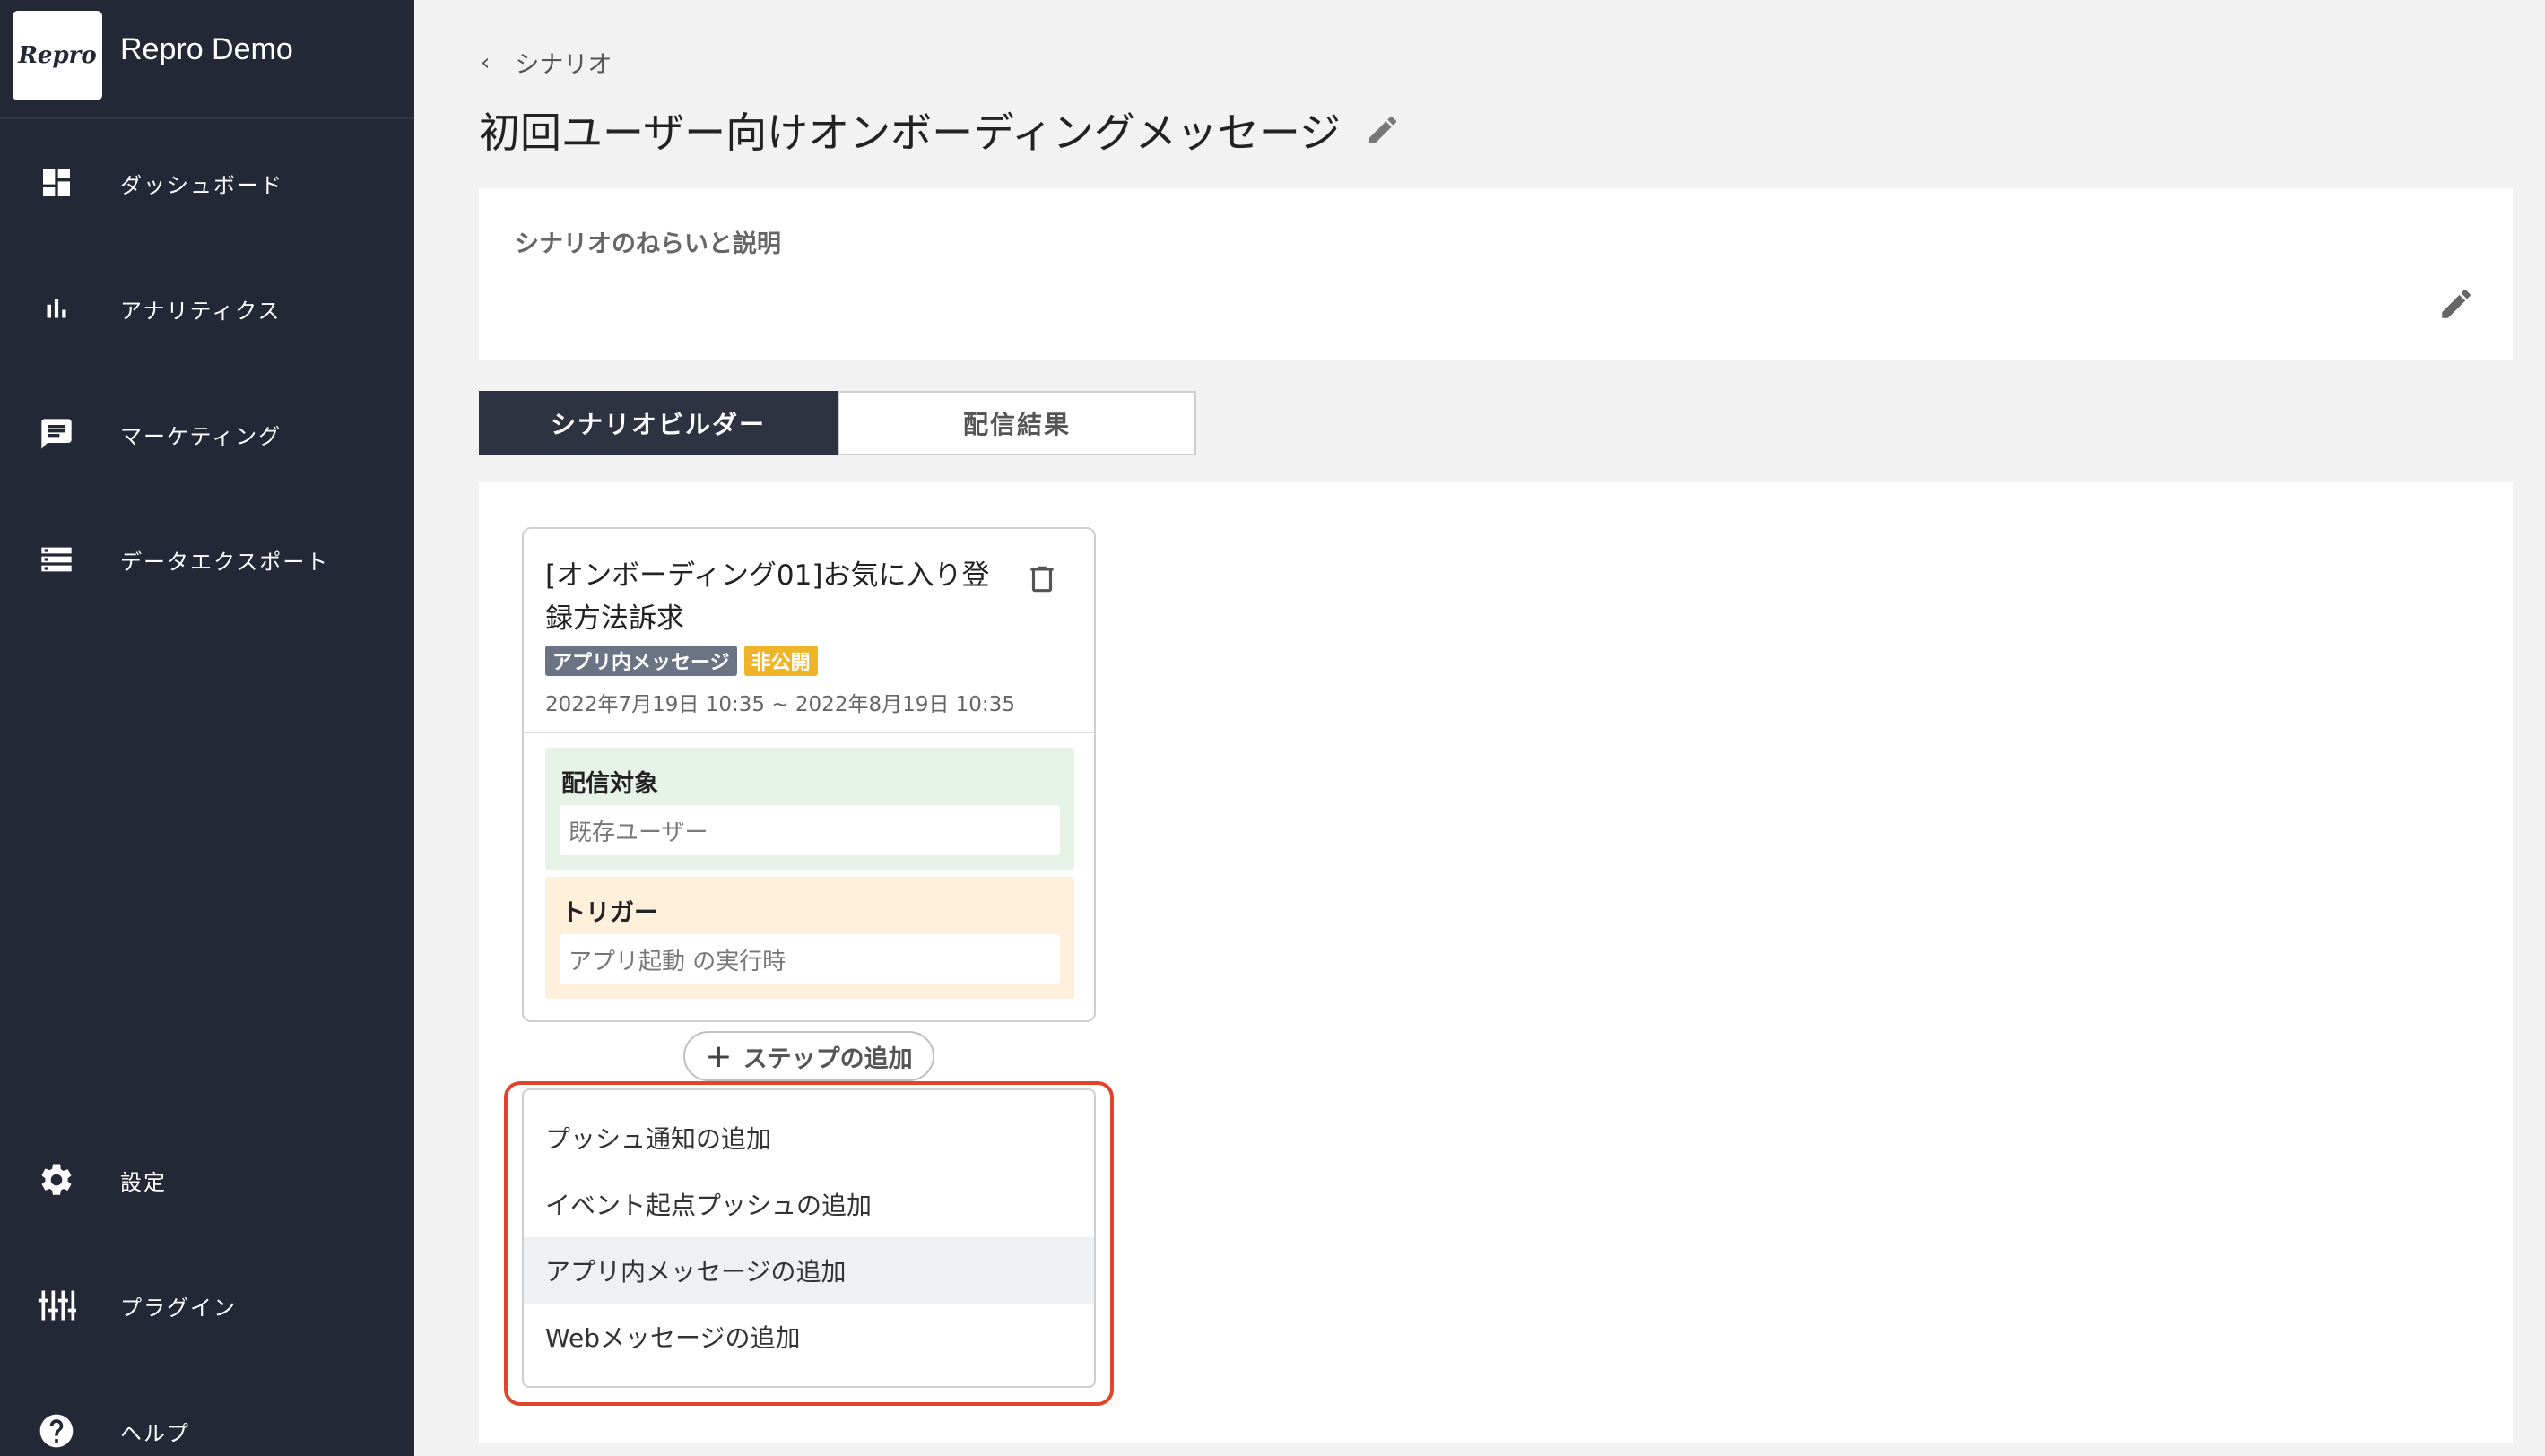 The width and height of the screenshot is (2545, 1456). What do you see at coordinates (809, 1337) in the screenshot?
I see `menu-item-add-web-message: Webメッセージの追加` at bounding box center [809, 1337].